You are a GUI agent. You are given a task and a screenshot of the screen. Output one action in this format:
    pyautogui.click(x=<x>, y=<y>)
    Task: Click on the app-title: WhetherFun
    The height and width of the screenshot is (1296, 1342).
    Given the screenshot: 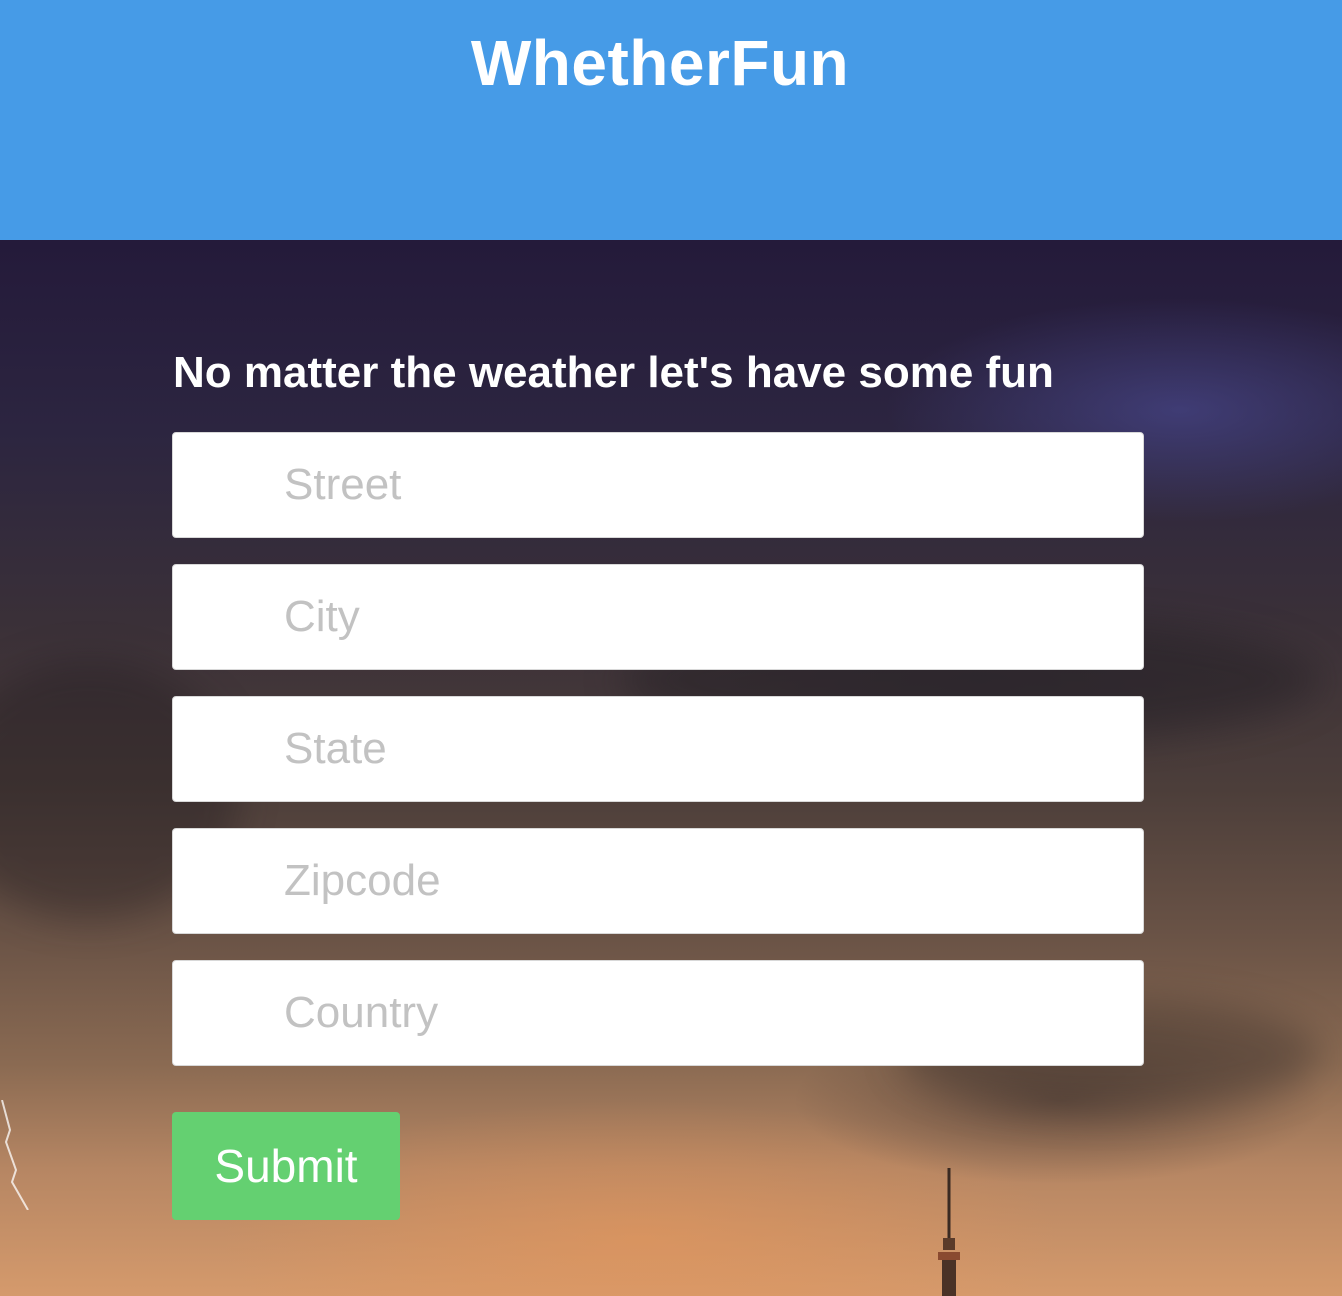 What is the action you would take?
    pyautogui.click(x=660, y=63)
    